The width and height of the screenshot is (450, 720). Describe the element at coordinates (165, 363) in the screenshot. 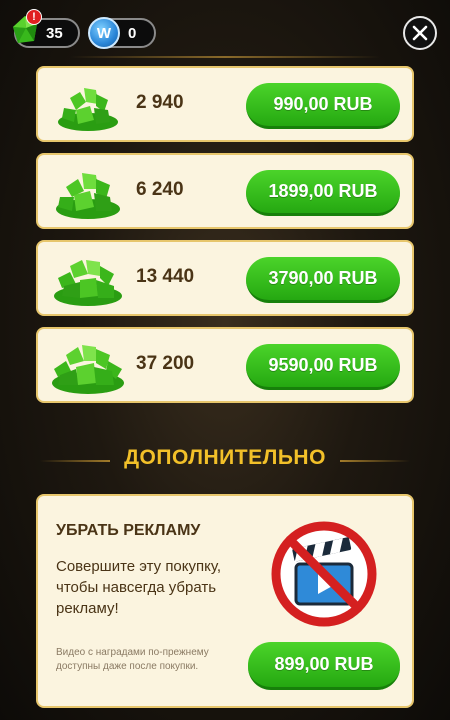

I see `gem-pack-amount: 37 200` at that location.